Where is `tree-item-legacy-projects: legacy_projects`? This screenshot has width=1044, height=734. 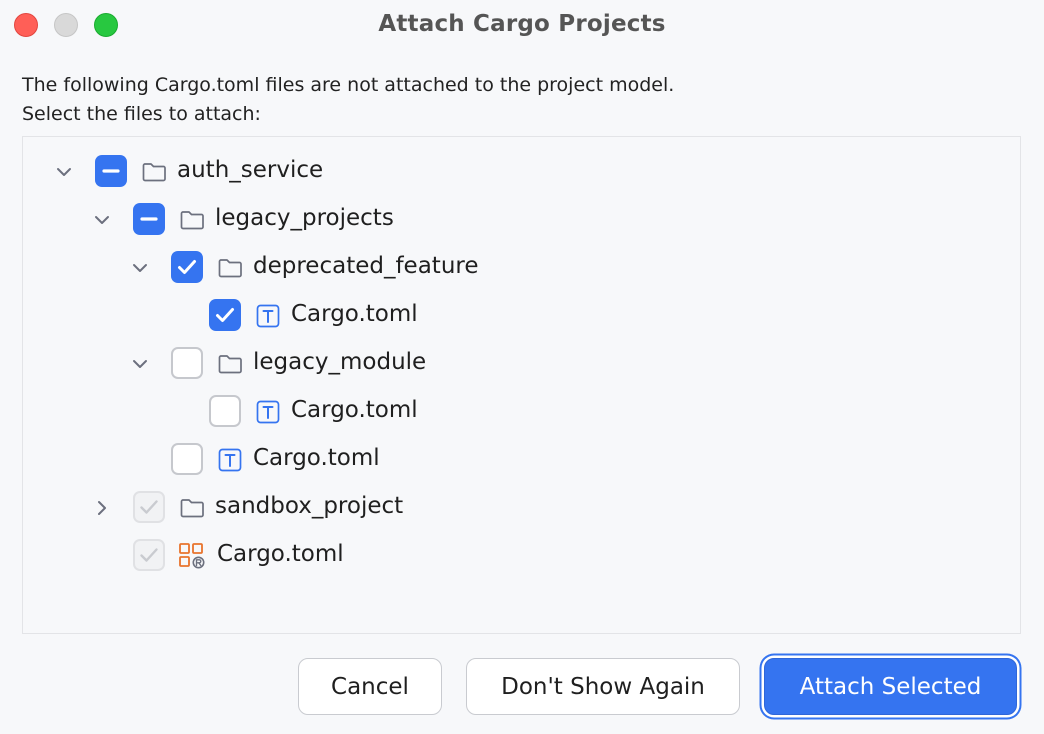 tree-item-legacy-projects: legacy_projects is located at coordinates (521, 220).